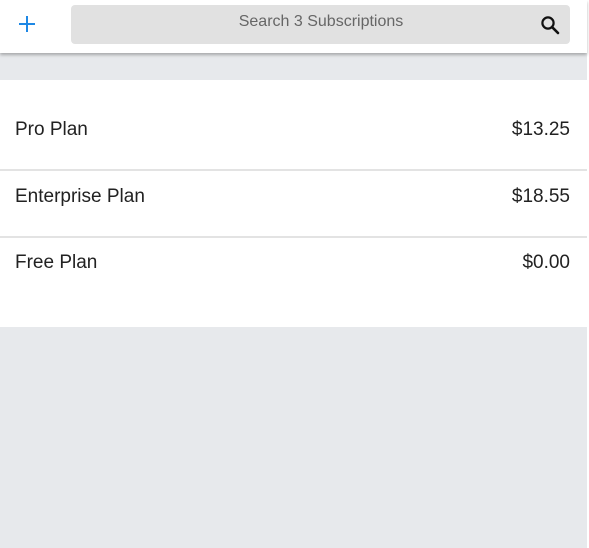 Image resolution: width=589 pixels, height=548 pixels. I want to click on search-box, so click(320, 24).